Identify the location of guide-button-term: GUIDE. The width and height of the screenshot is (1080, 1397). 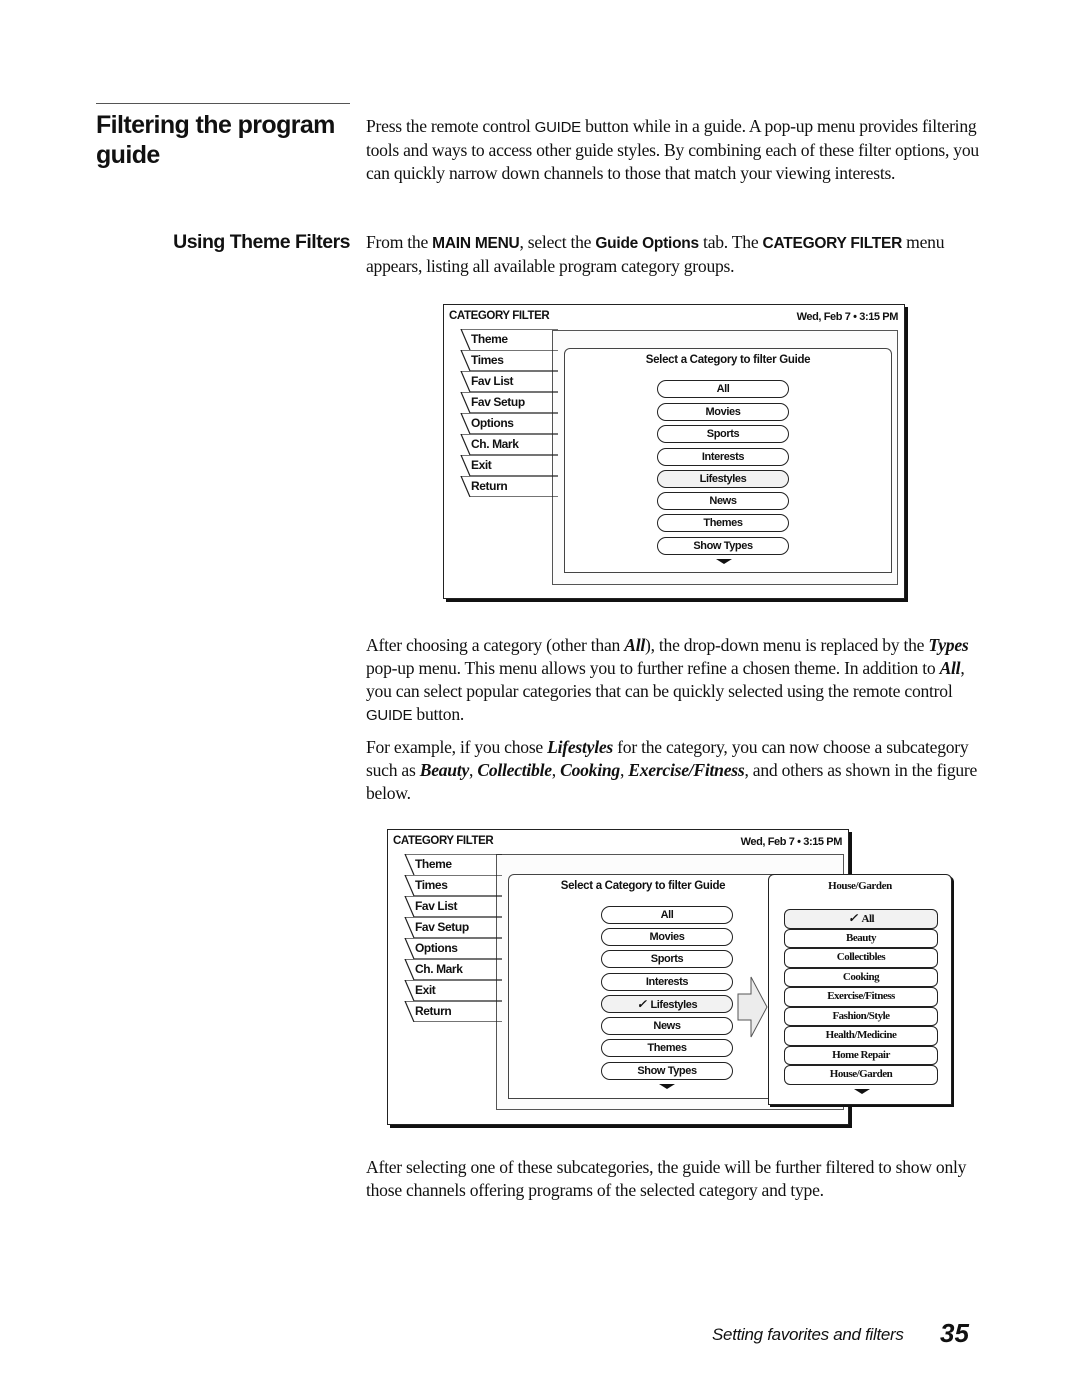
(558, 127).